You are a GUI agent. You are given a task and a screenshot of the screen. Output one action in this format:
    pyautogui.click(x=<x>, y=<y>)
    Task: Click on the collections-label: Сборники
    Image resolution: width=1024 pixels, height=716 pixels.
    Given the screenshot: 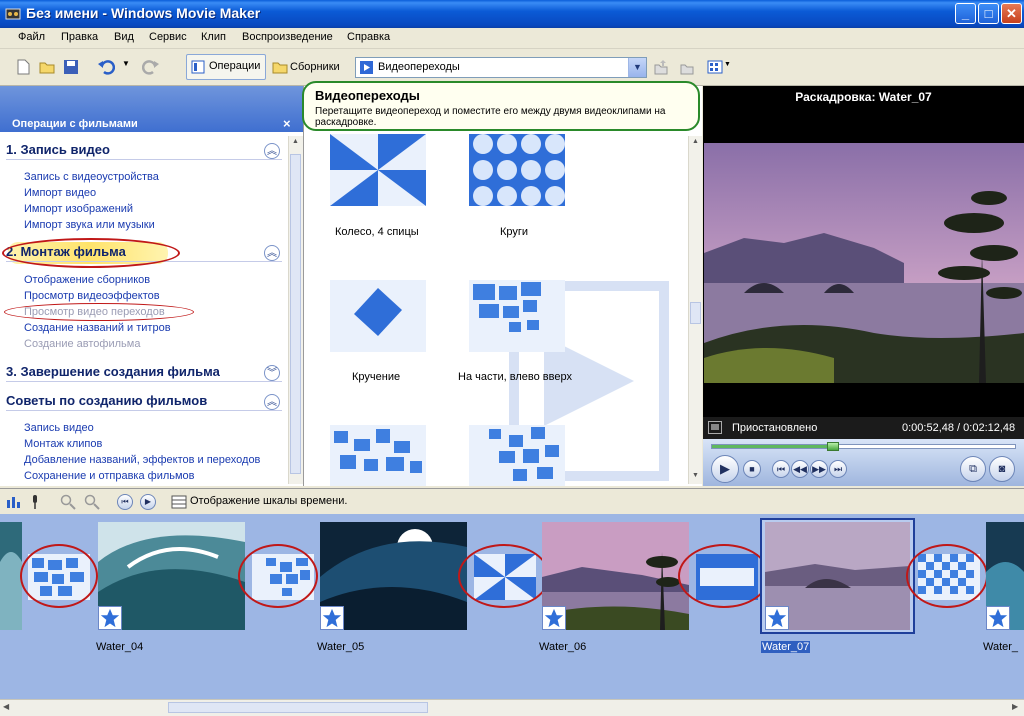 What is the action you would take?
    pyautogui.click(x=315, y=67)
    